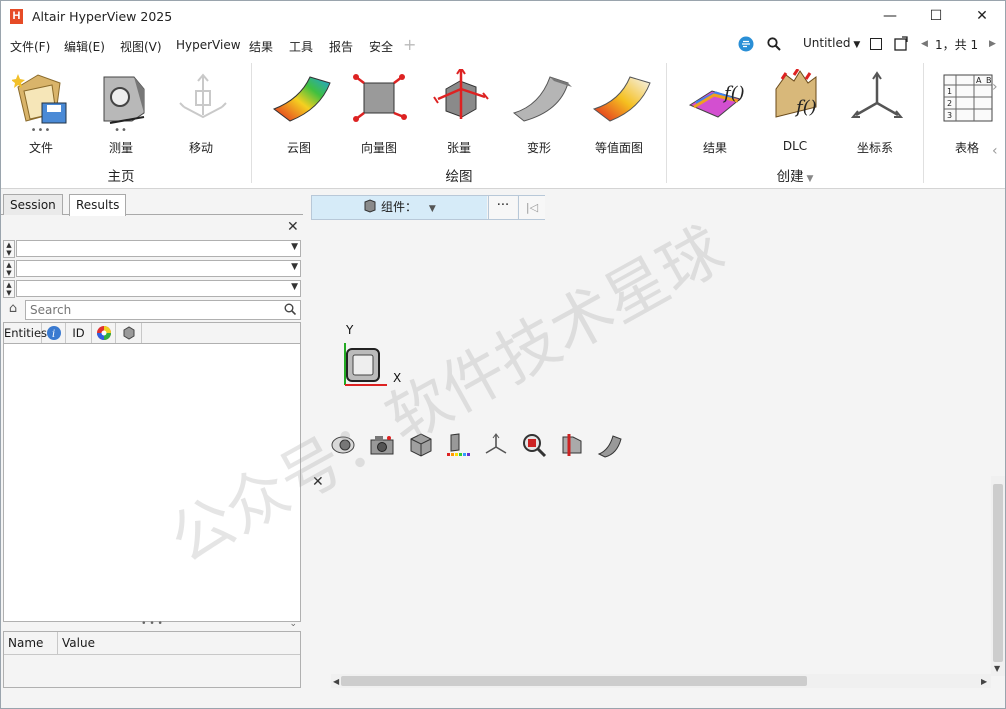  I want to click on session-name-dropdown: Untitled ▼, so click(831, 43).